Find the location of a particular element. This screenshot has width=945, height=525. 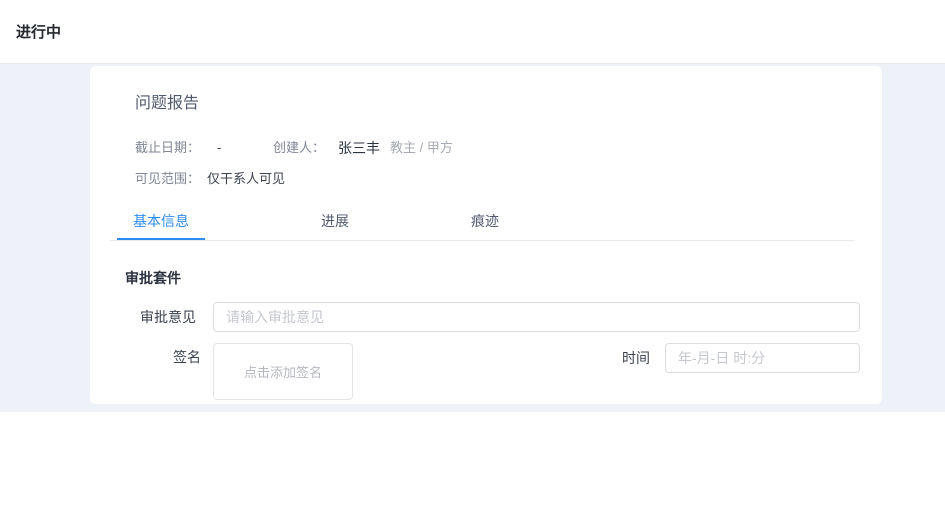

tab-bar-divider is located at coordinates (482, 240).